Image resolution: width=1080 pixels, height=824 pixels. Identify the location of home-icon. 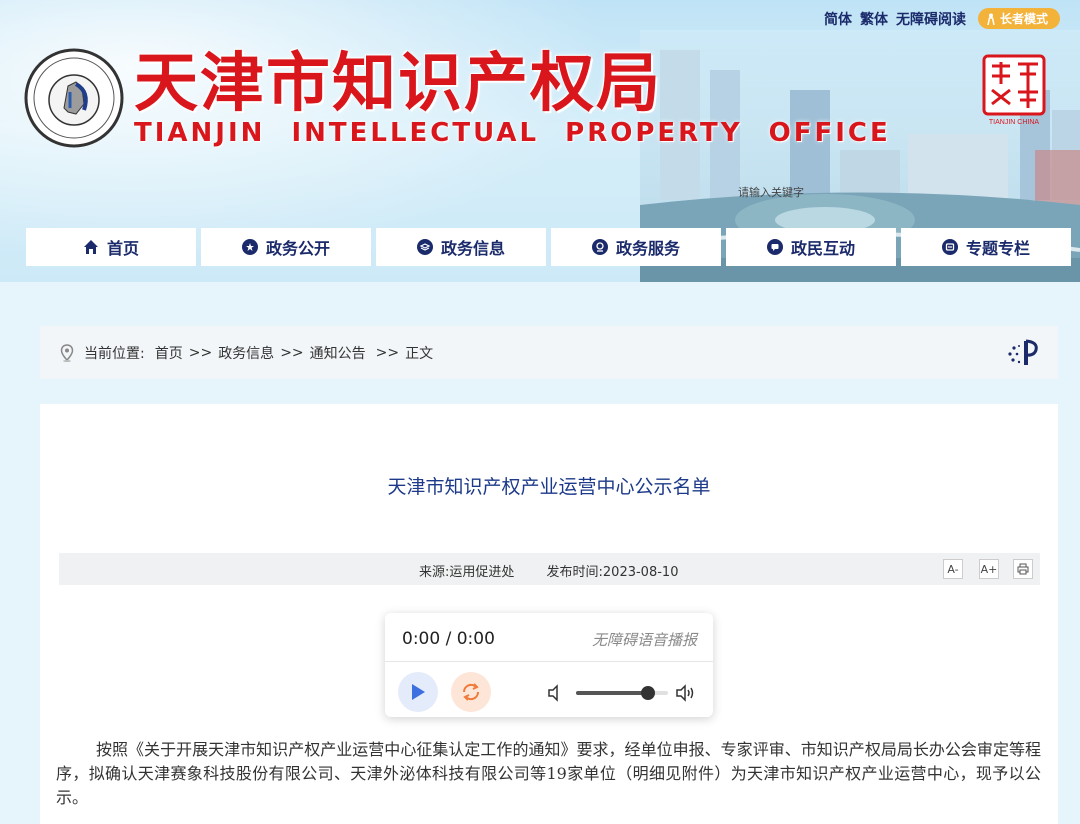
(90, 247).